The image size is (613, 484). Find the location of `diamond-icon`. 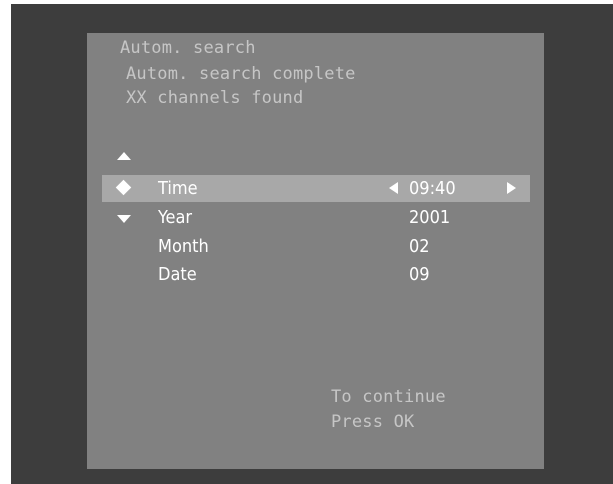

diamond-icon is located at coordinates (123, 187).